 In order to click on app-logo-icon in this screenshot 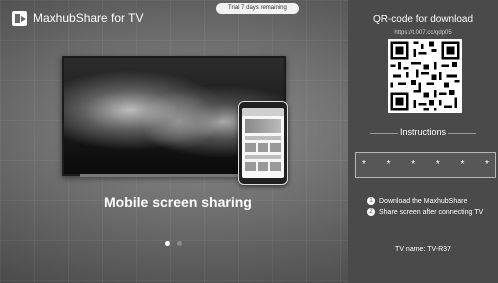, I will do `click(19, 18)`.